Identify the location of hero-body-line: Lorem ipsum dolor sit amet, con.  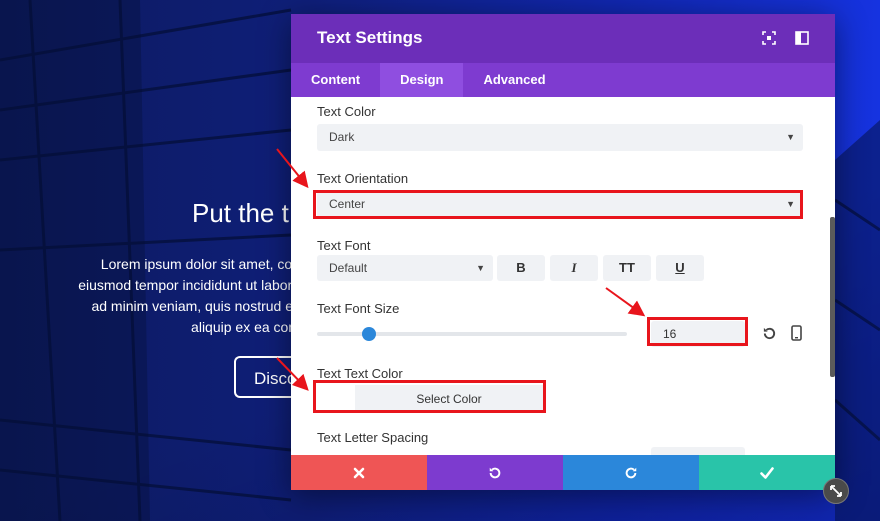
(200, 264).